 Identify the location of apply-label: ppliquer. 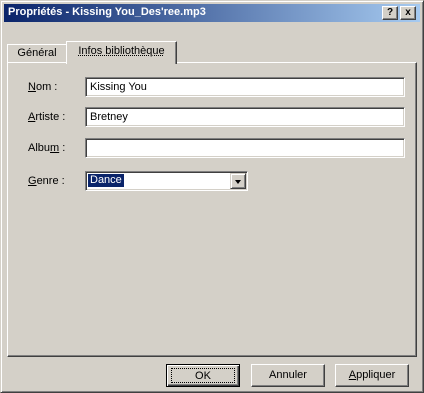
(376, 375).